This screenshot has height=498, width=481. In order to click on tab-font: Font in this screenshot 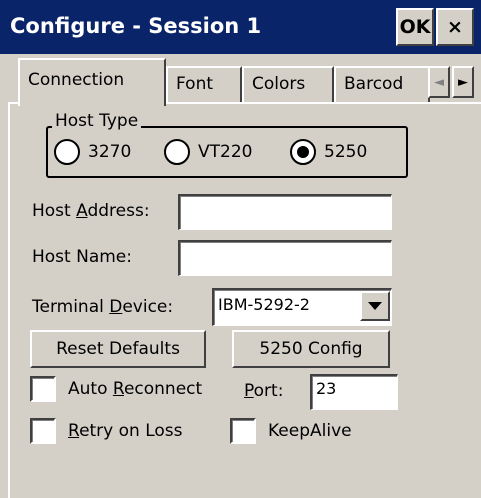, I will do `click(204, 84)`.